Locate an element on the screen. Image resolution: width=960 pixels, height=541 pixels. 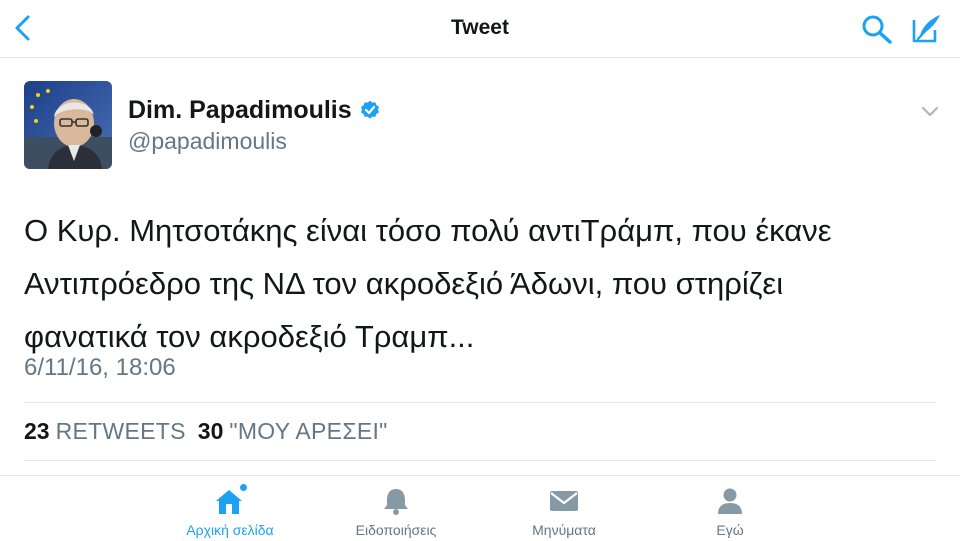
search-icon is located at coordinates (877, 29).